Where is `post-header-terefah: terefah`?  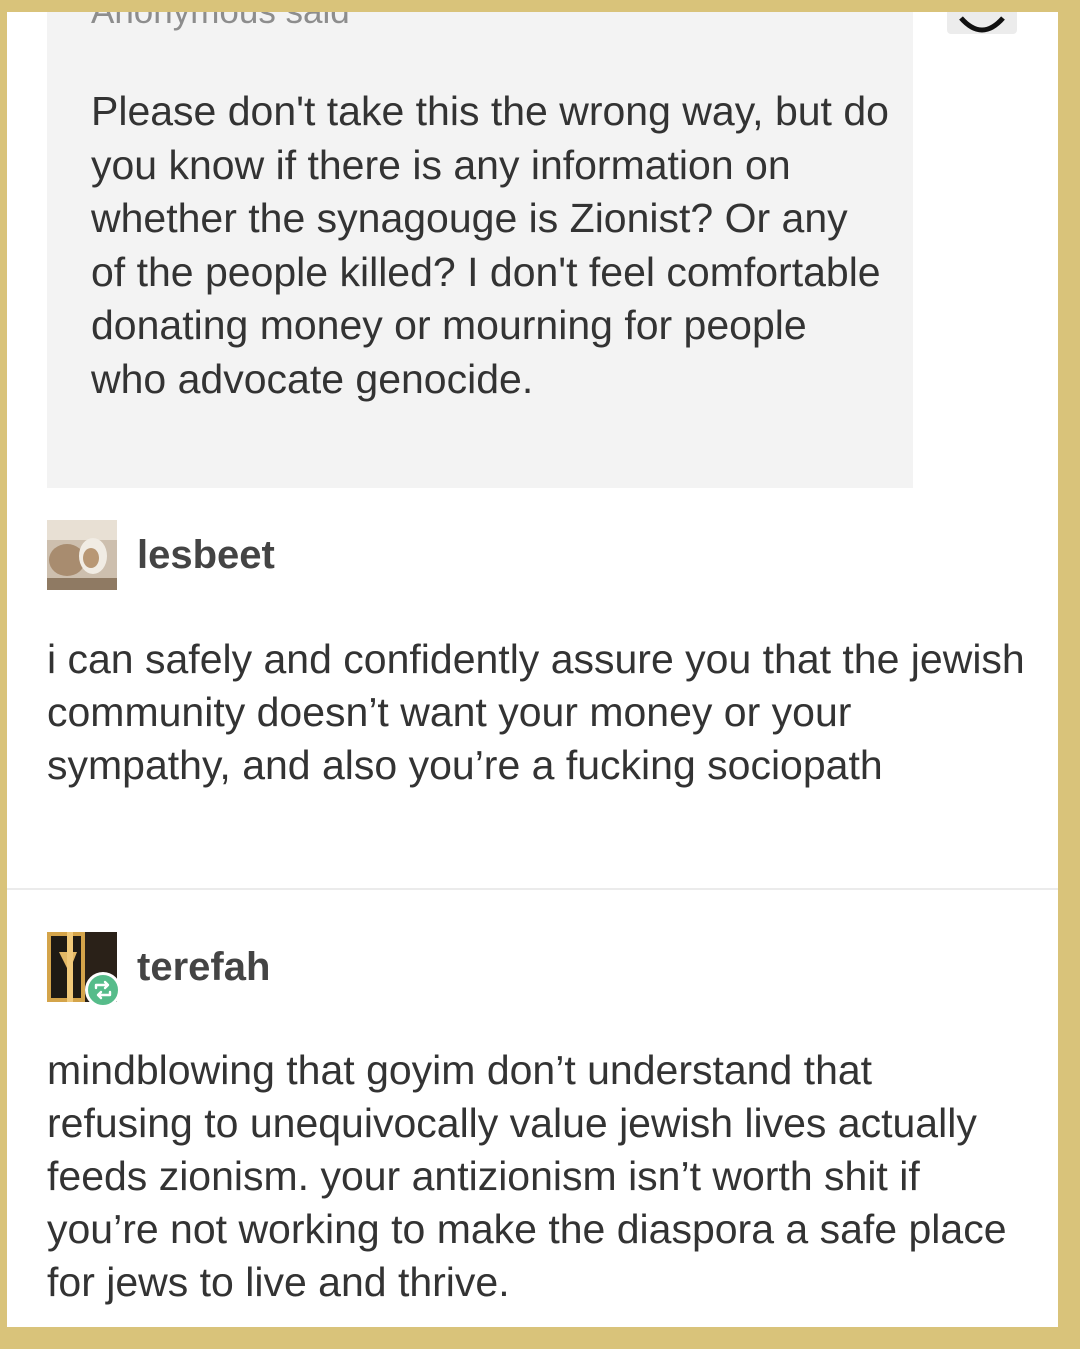
post-header-terefah: terefah is located at coordinates (158, 970).